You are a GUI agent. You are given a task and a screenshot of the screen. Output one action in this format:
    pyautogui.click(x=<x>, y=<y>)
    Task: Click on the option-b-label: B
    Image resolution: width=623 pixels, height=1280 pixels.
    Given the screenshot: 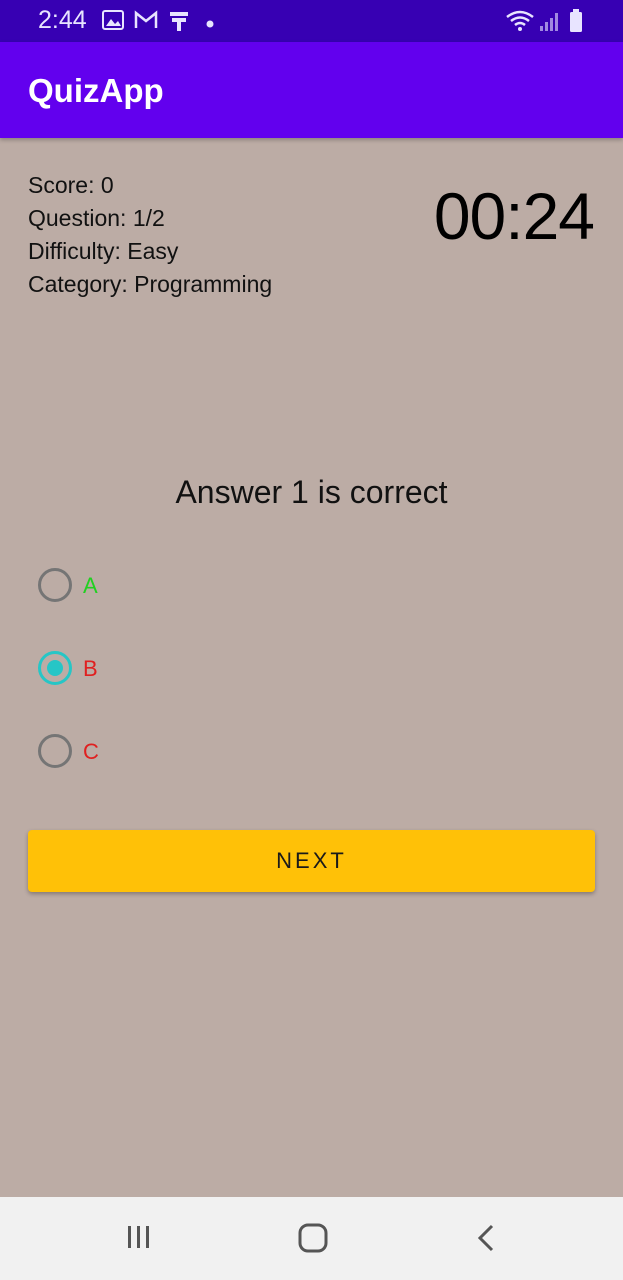 What is the action you would take?
    pyautogui.click(x=90, y=668)
    